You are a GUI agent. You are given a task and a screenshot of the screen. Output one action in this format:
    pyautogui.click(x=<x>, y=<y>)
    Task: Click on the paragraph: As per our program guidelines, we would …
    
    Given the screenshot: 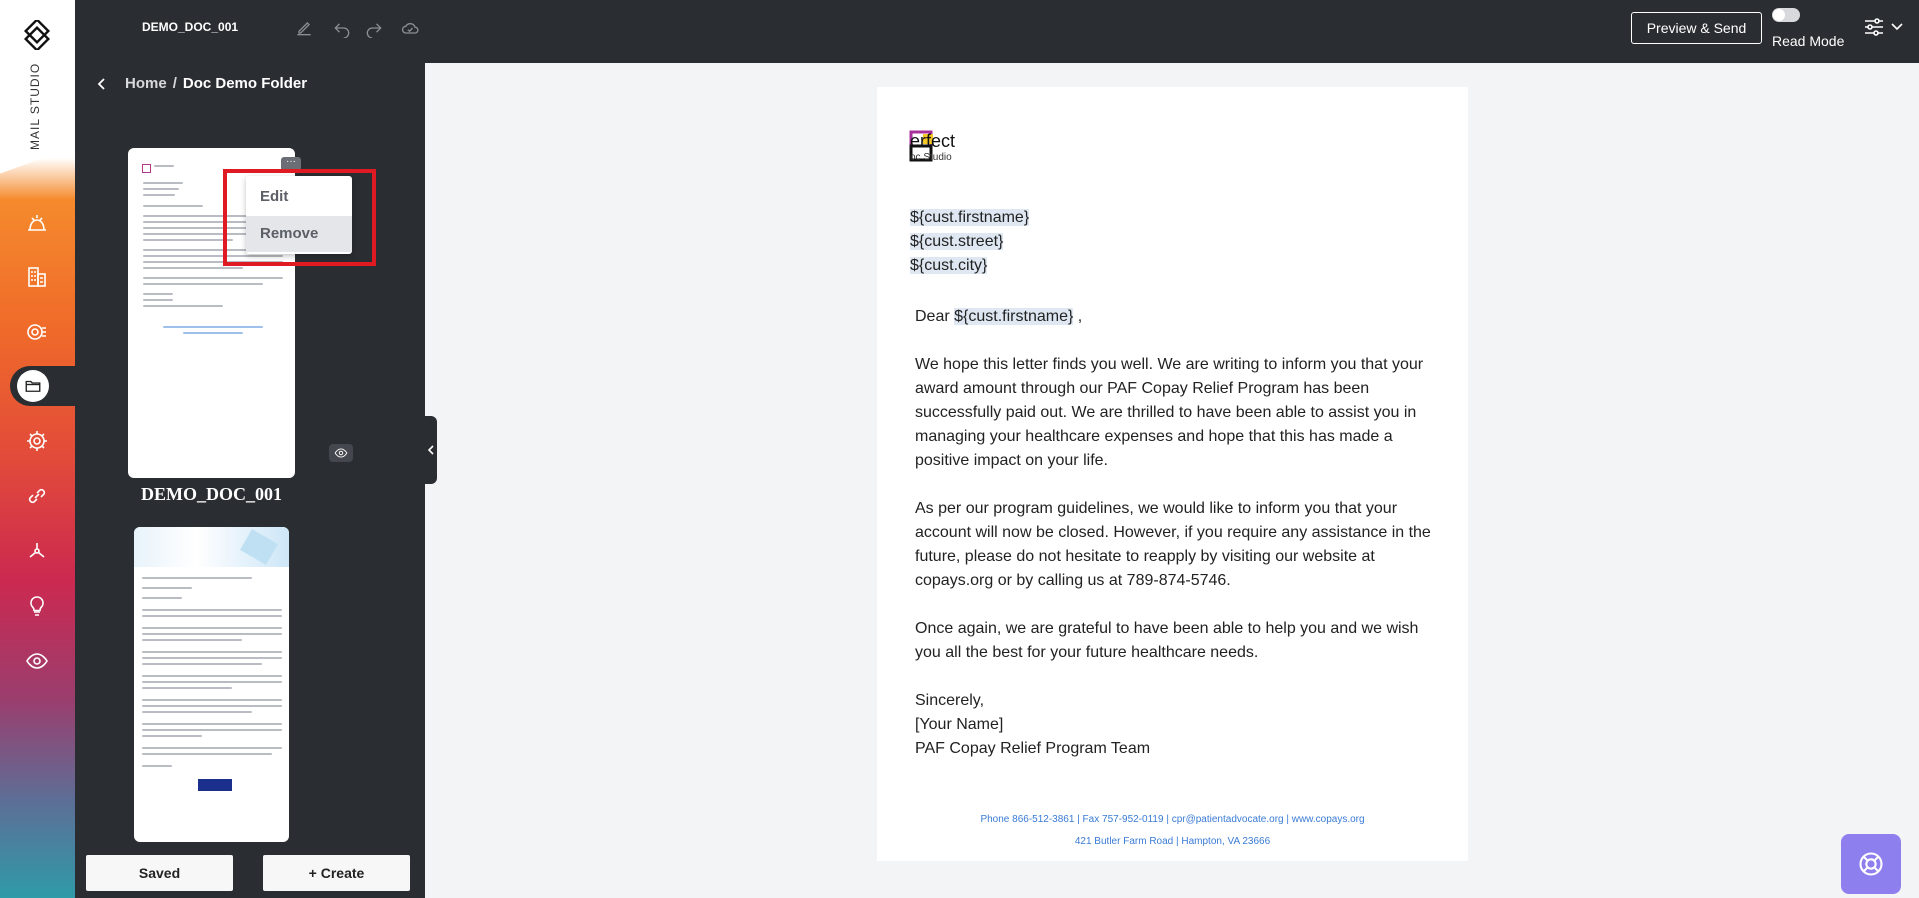 What is the action you would take?
    pyautogui.click(x=1175, y=545)
    